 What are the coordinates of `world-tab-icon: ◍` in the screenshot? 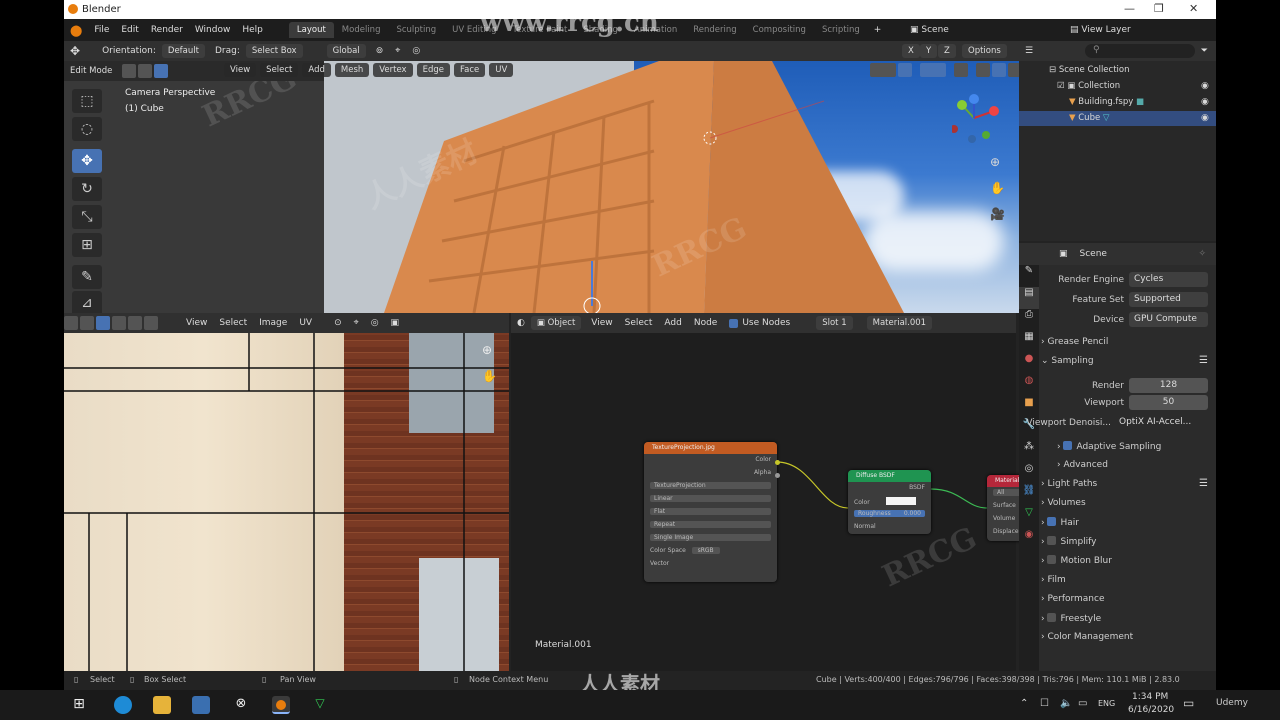 It's located at (1029, 386).